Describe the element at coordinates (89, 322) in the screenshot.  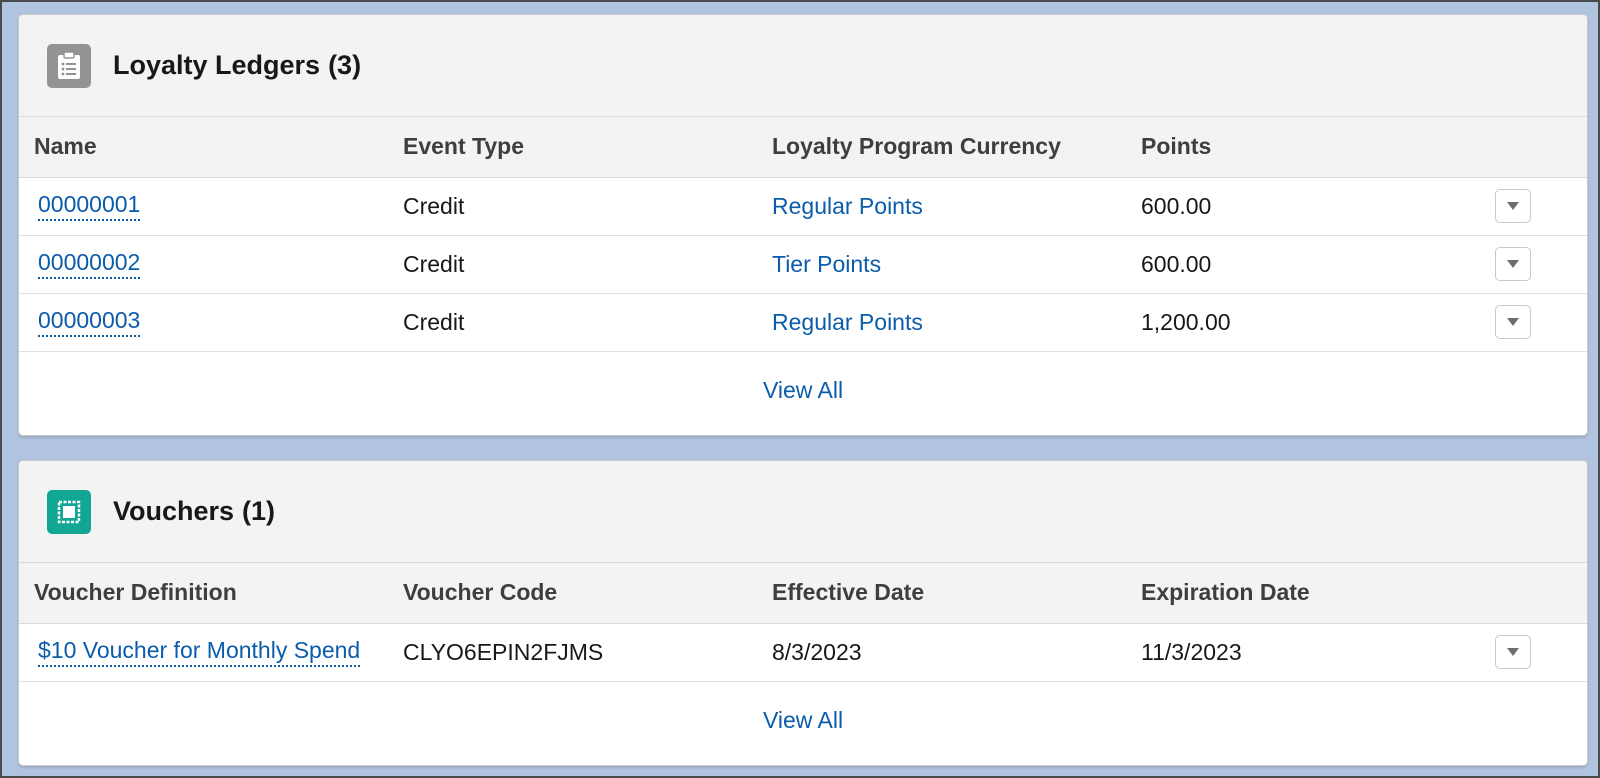
I see `ledger-name-link: 00000003` at that location.